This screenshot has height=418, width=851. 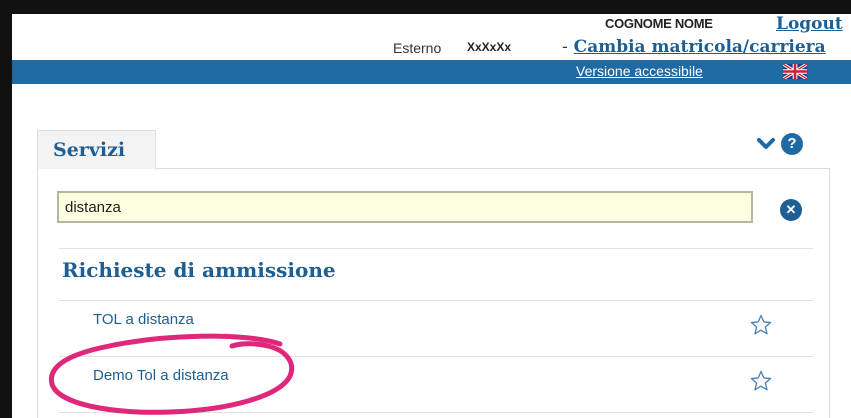 What do you see at coordinates (809, 24) in the screenshot?
I see `logout-link: Logout` at bounding box center [809, 24].